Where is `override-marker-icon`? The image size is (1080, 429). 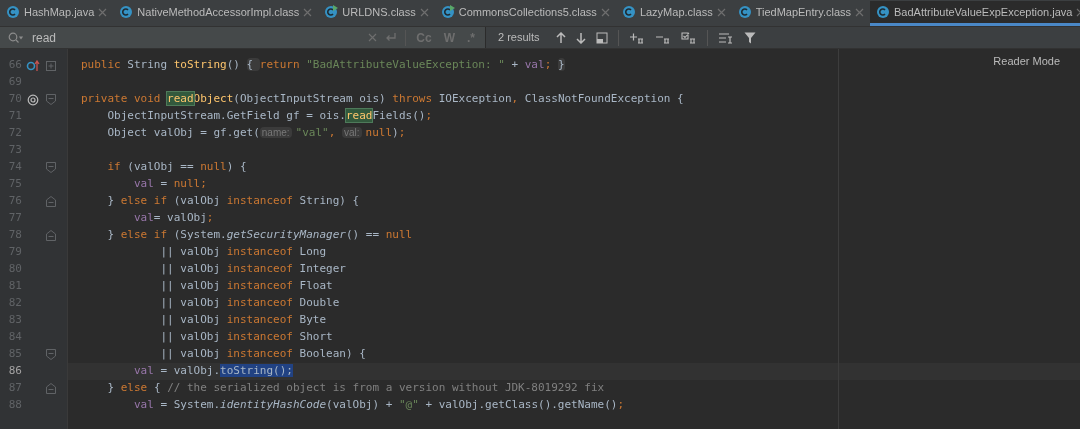
override-marker-icon is located at coordinates (33, 65).